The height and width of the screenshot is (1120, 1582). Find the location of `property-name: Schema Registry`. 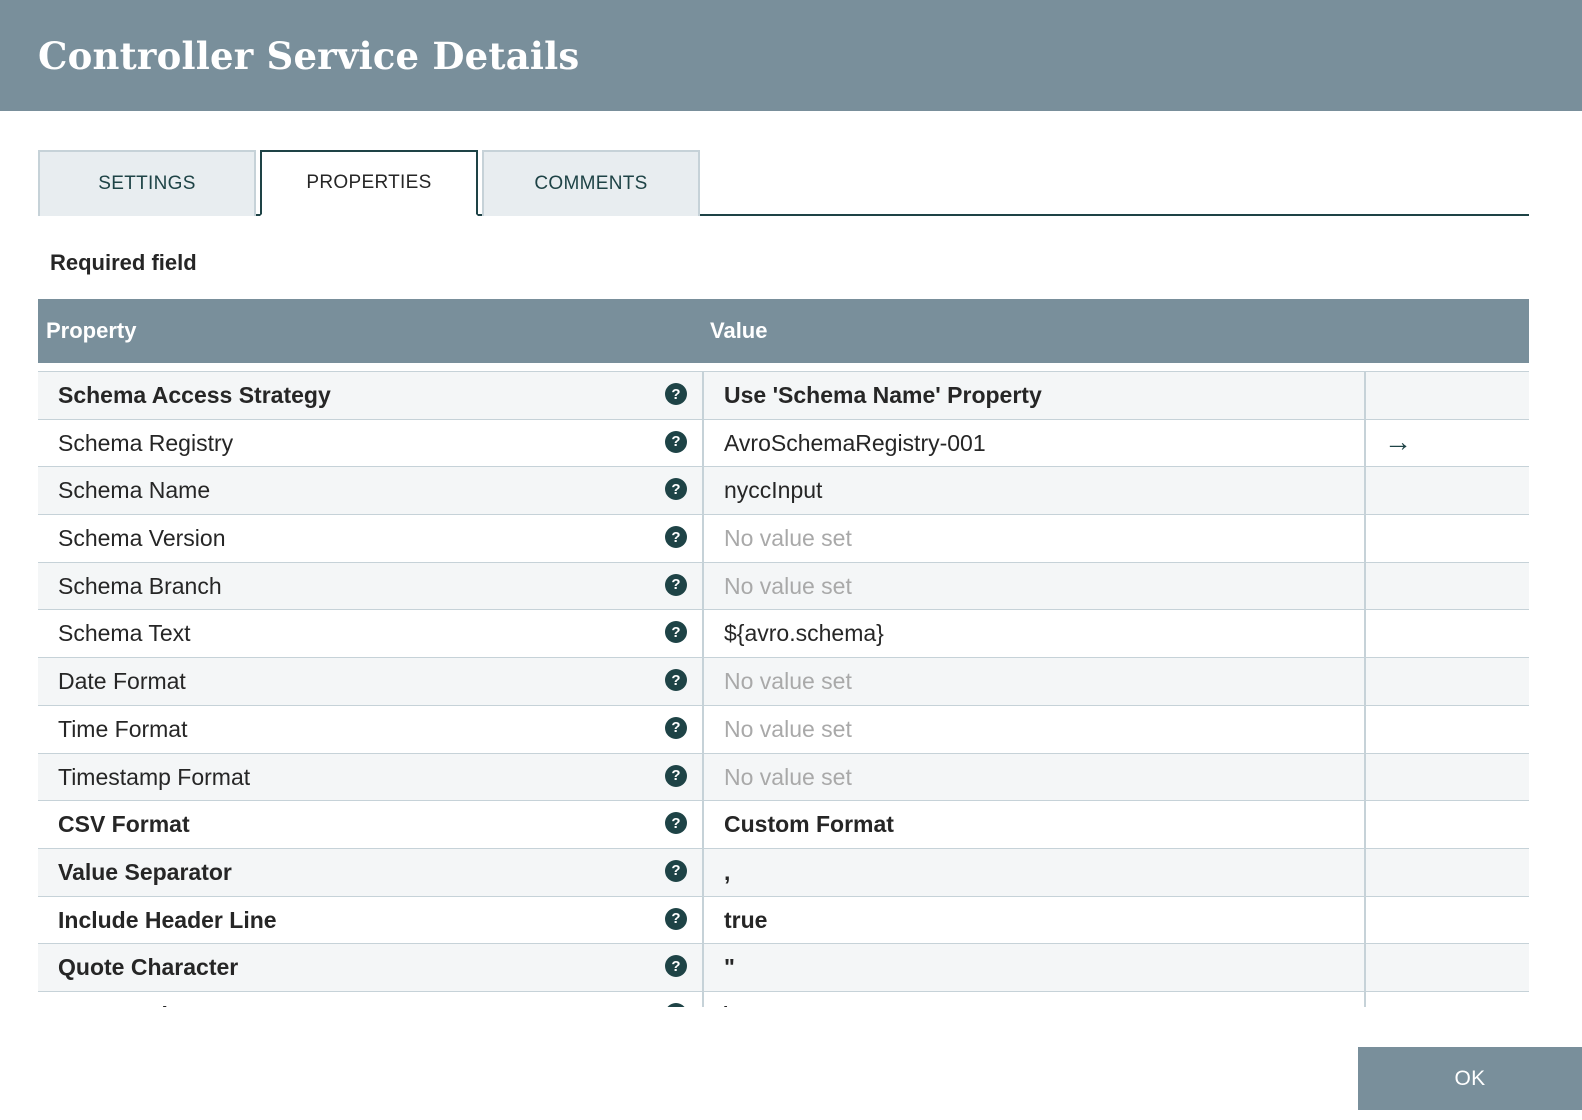

property-name: Schema Registry is located at coordinates (146, 442).